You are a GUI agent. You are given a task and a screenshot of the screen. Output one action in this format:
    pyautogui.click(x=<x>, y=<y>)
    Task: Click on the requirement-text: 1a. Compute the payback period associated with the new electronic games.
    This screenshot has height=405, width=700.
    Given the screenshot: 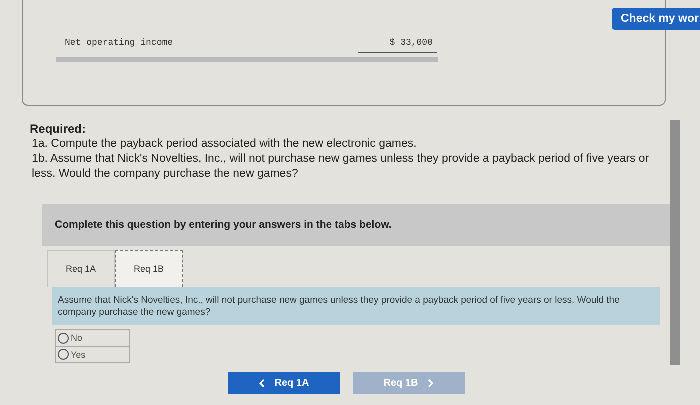 What is the action you would take?
    pyautogui.click(x=224, y=144)
    